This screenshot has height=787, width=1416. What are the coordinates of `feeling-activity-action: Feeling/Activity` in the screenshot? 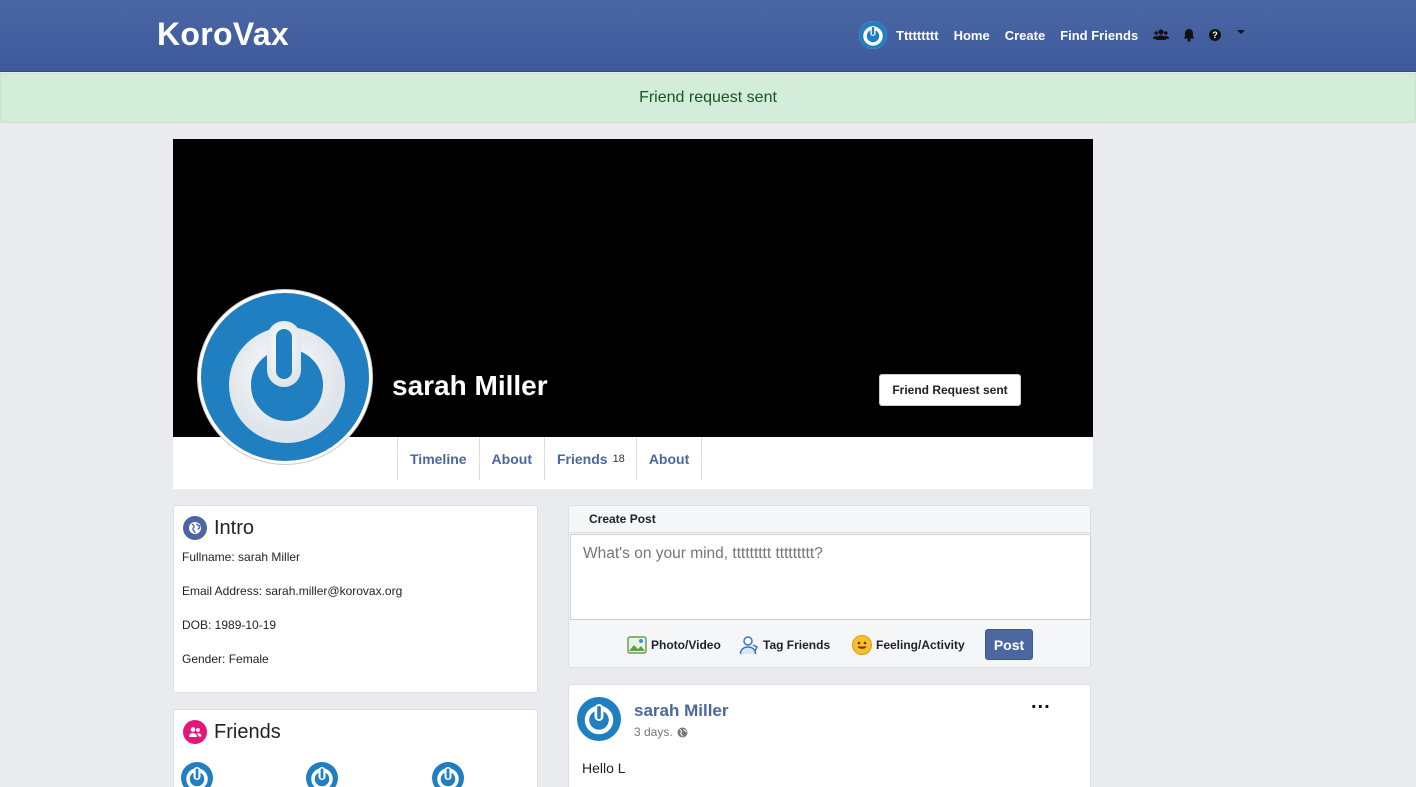 It's located at (908, 645).